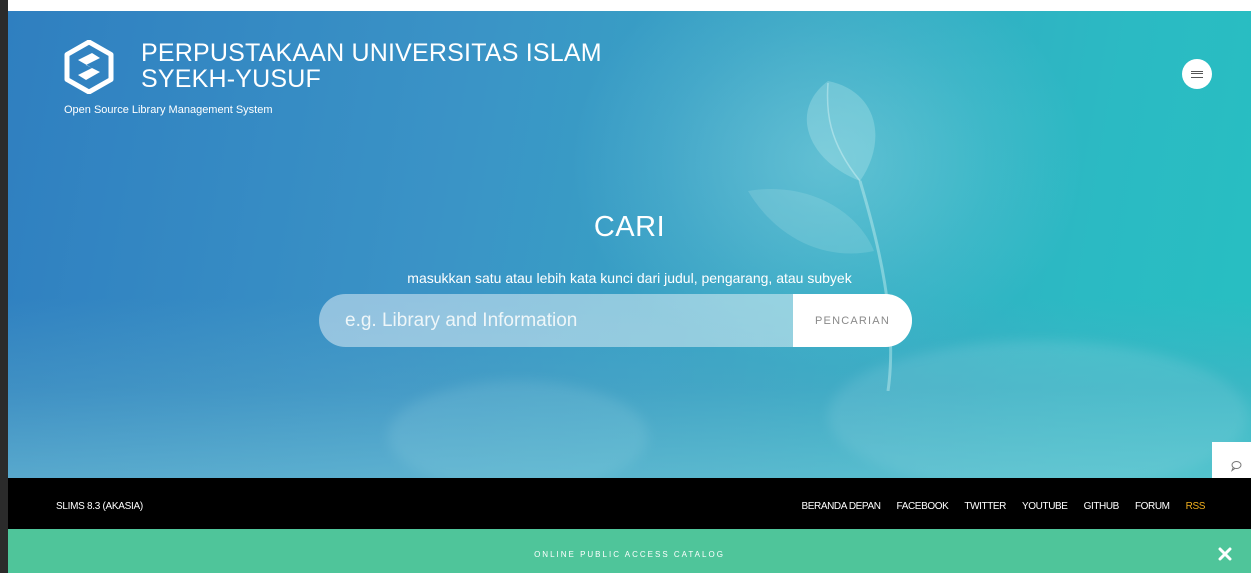 The width and height of the screenshot is (1251, 573). What do you see at coordinates (629, 227) in the screenshot?
I see `search-heading: CARI` at bounding box center [629, 227].